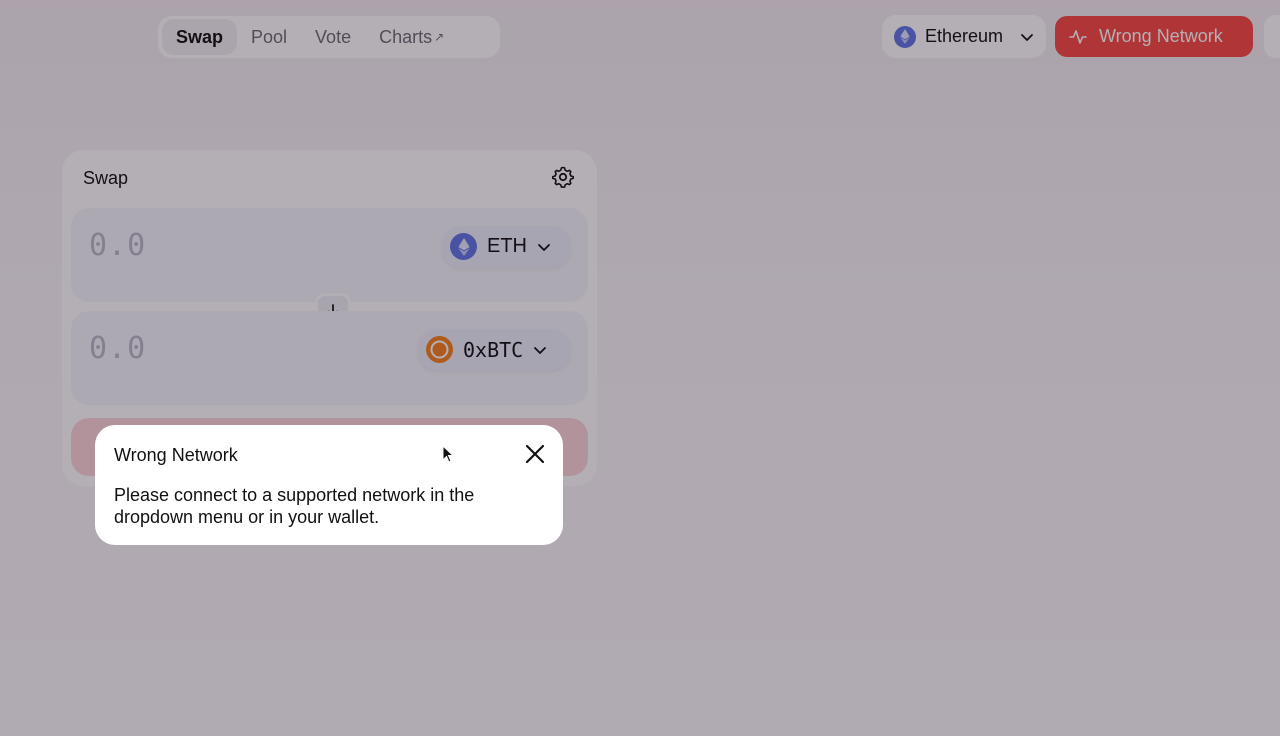  Describe the element at coordinates (176, 455) in the screenshot. I see `modal-title: Wrong Network` at that location.